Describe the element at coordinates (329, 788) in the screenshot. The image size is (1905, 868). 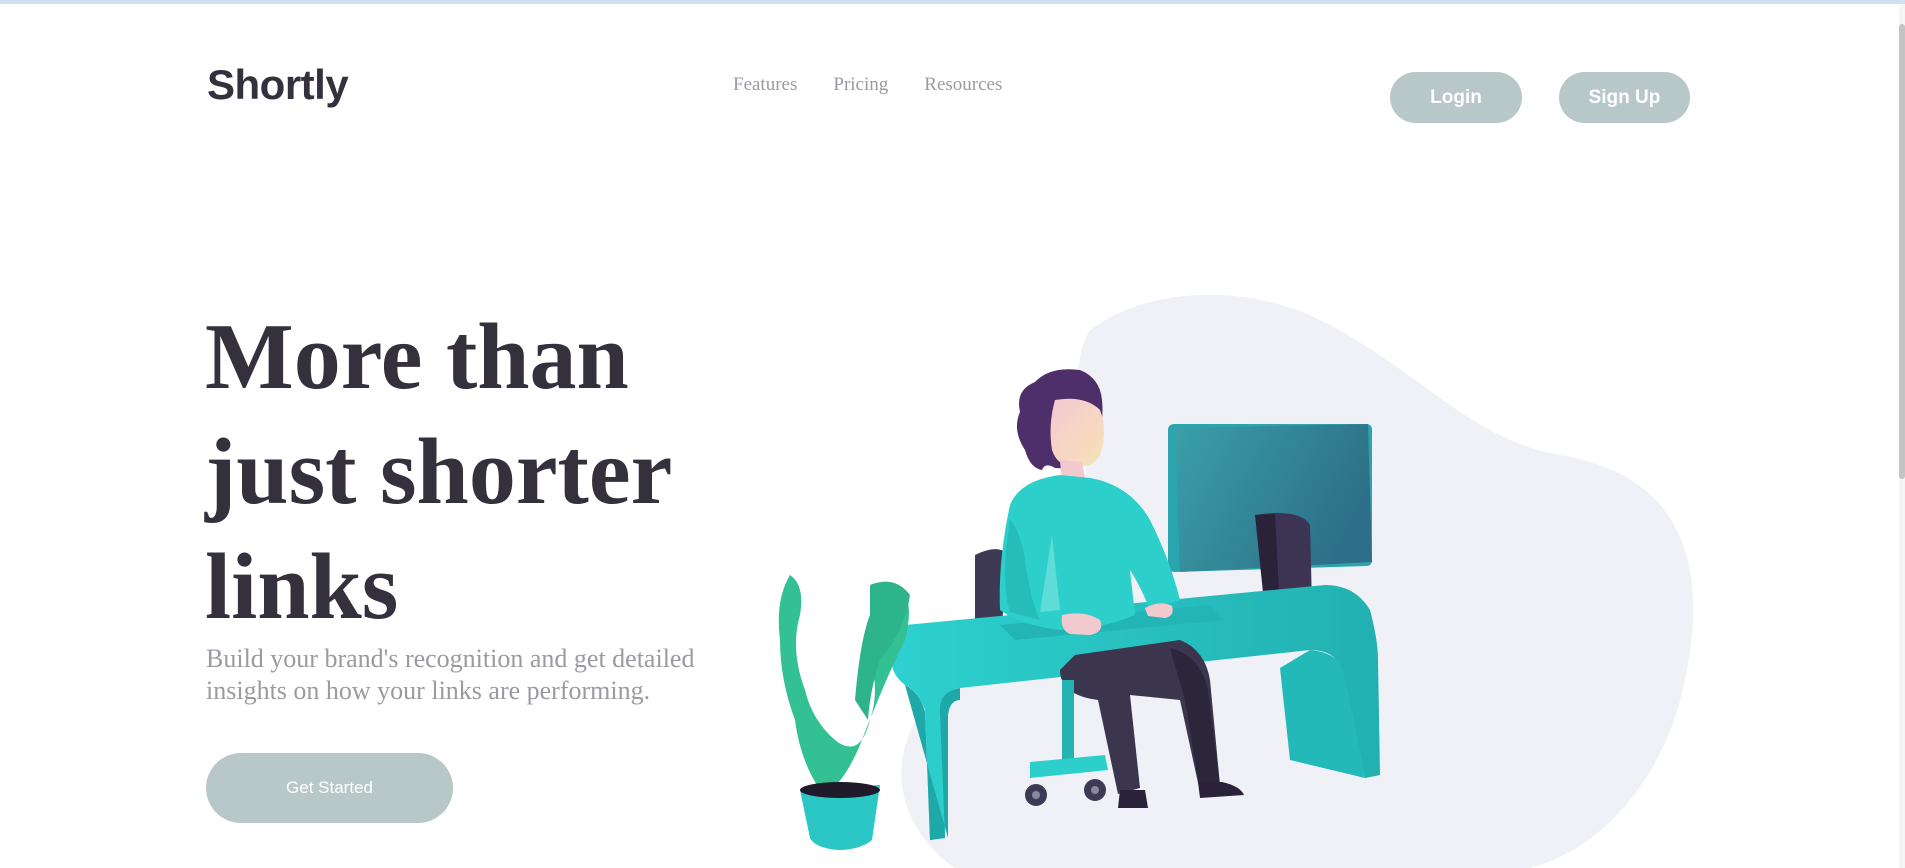
I see `get-started-button: Get Started` at that location.